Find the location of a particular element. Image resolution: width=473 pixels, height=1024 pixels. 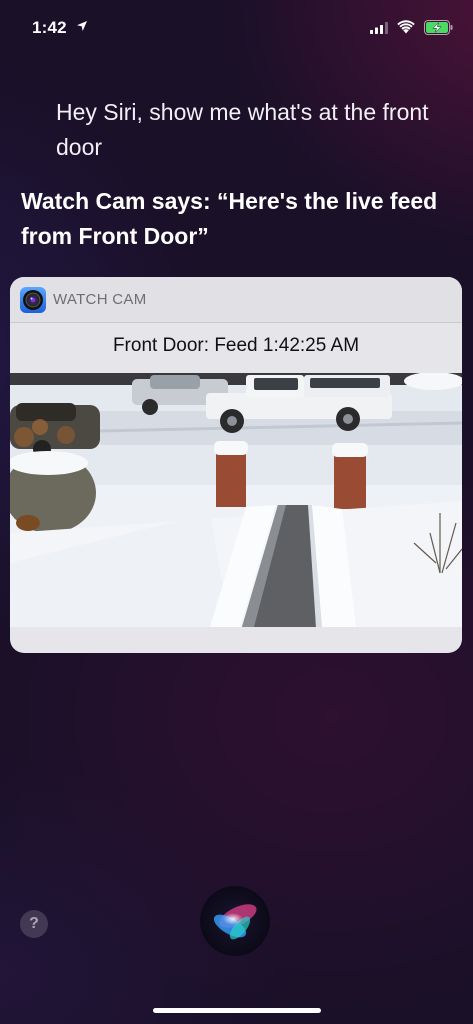

battery-charging-icon is located at coordinates (438, 27).